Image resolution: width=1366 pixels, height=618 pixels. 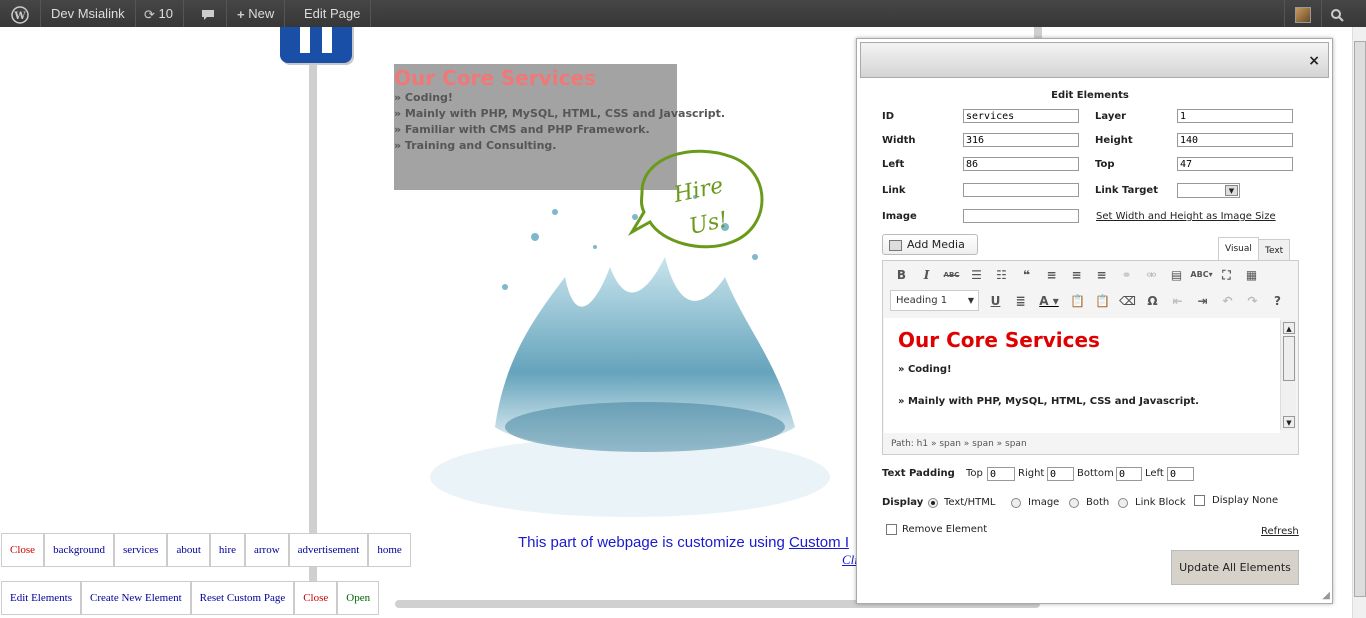 What do you see at coordinates (1031, 473) in the screenshot?
I see `padding-right-label: Right` at bounding box center [1031, 473].